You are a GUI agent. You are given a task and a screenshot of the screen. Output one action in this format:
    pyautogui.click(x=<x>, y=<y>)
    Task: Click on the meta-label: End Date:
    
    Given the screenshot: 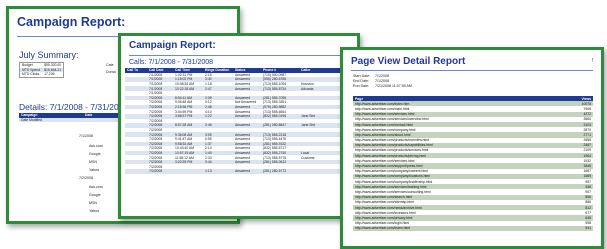 What is the action you would take?
    pyautogui.click(x=361, y=81)
    